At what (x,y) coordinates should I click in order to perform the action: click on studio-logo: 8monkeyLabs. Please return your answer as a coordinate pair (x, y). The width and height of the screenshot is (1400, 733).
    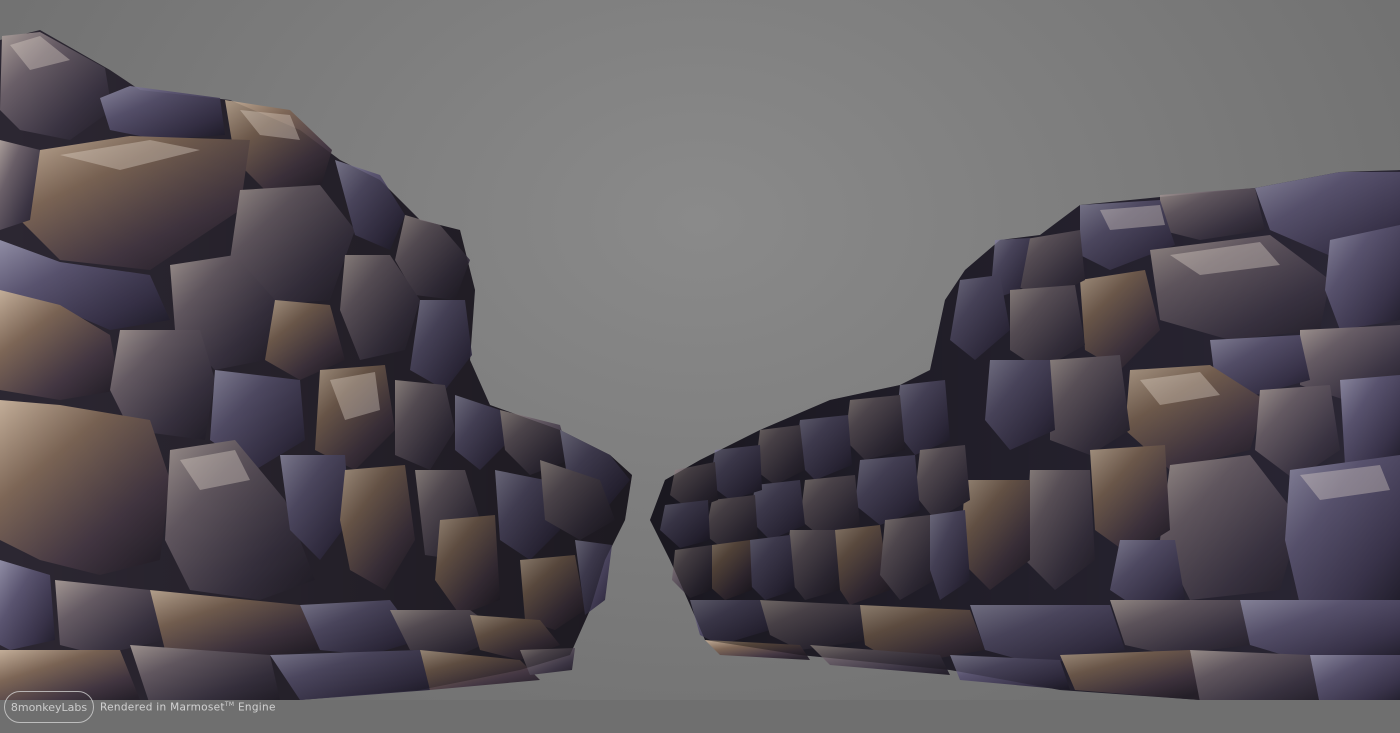
    Looking at the image, I should click on (49, 707).